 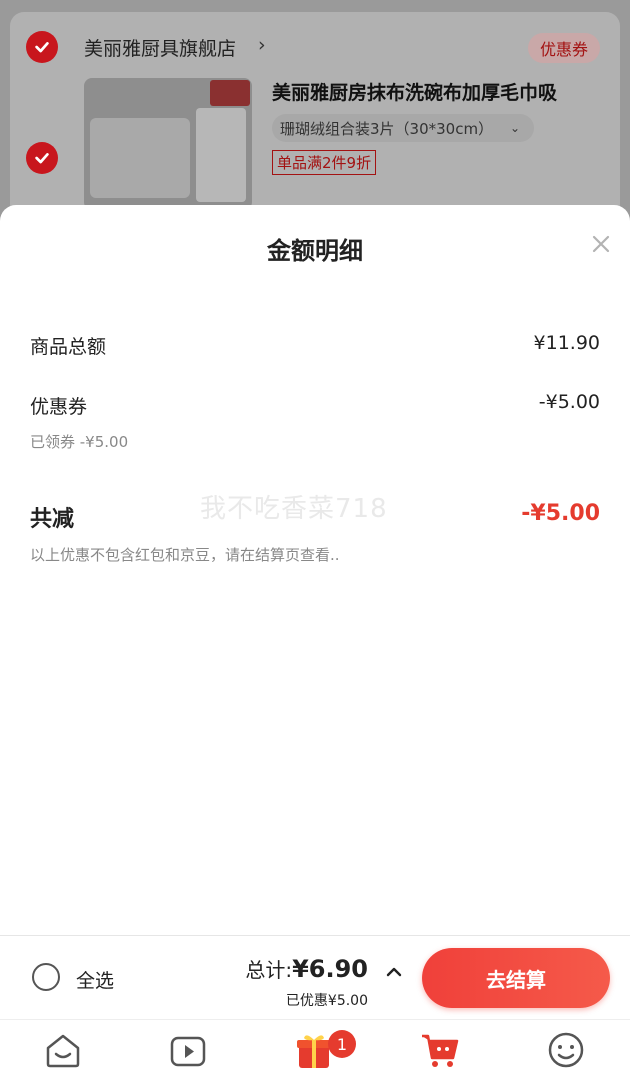 What do you see at coordinates (324, 162) in the screenshot?
I see `promo-tag: 单品满2件9折` at bounding box center [324, 162].